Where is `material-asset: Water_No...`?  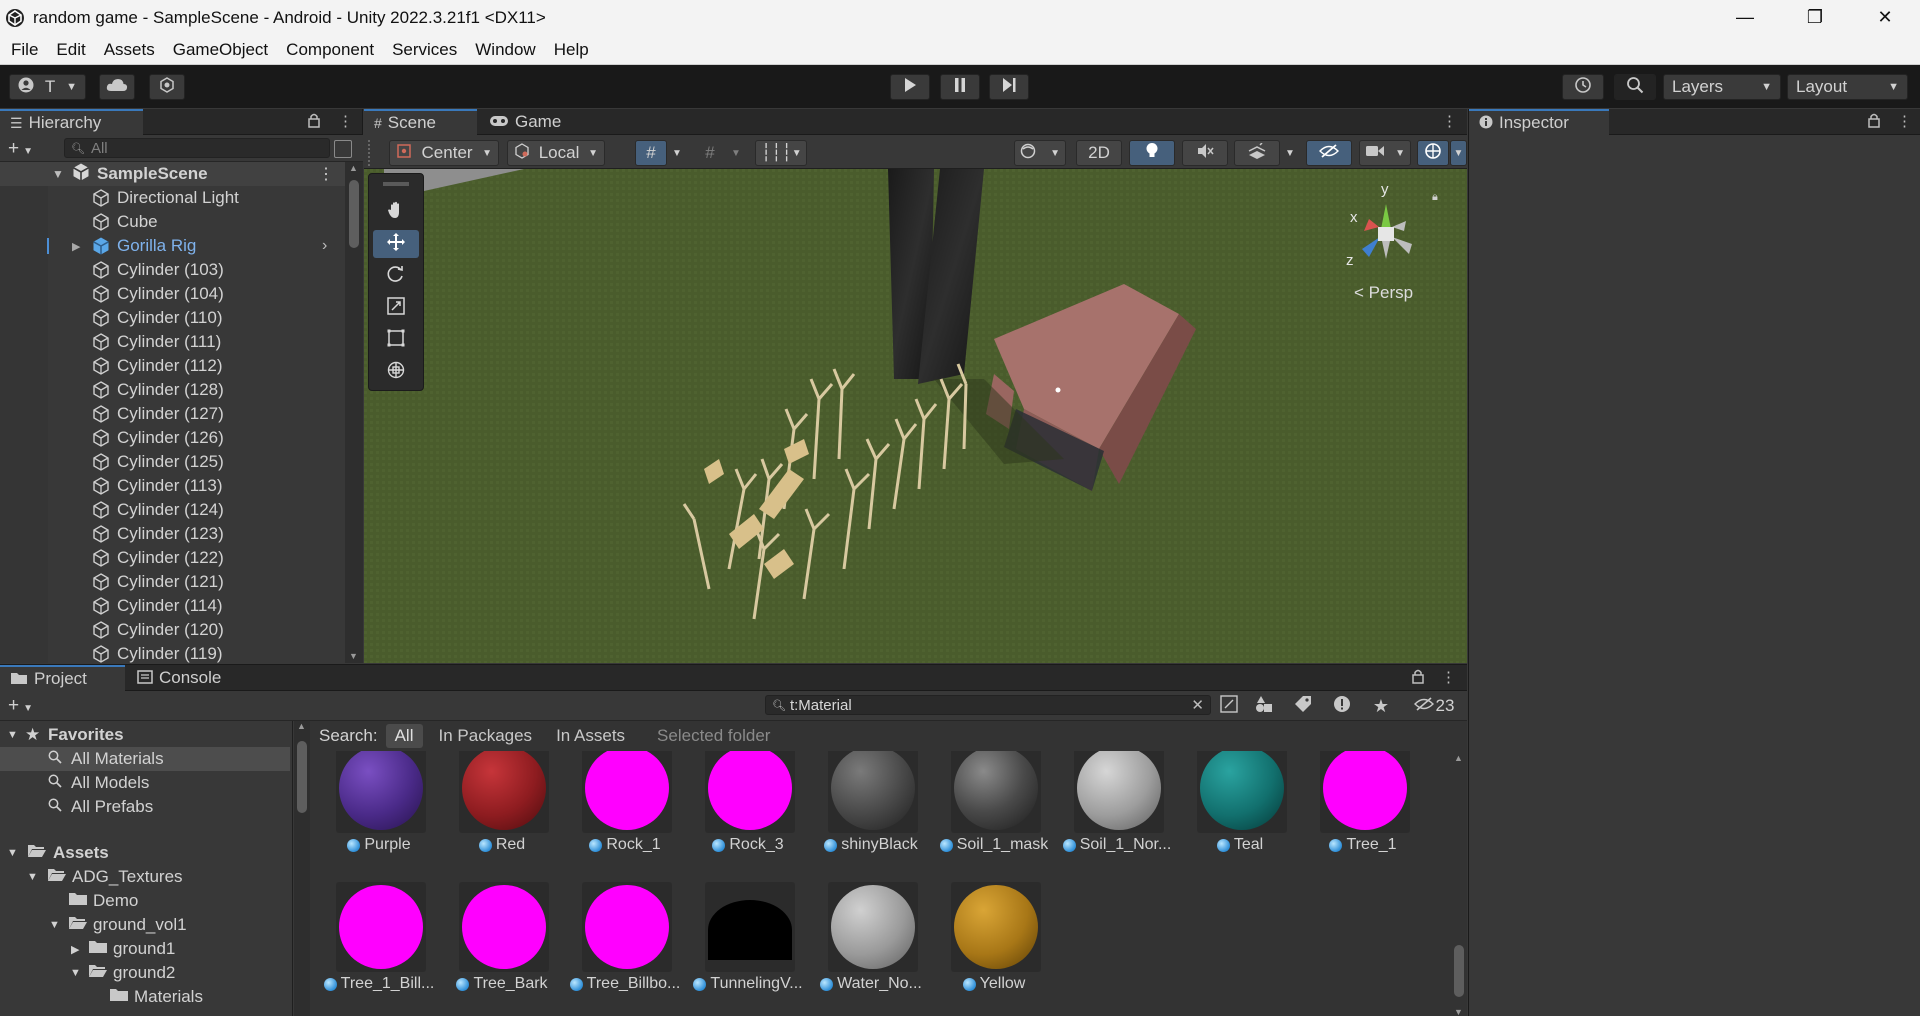
material-asset: Water_No... is located at coordinates (871, 947).